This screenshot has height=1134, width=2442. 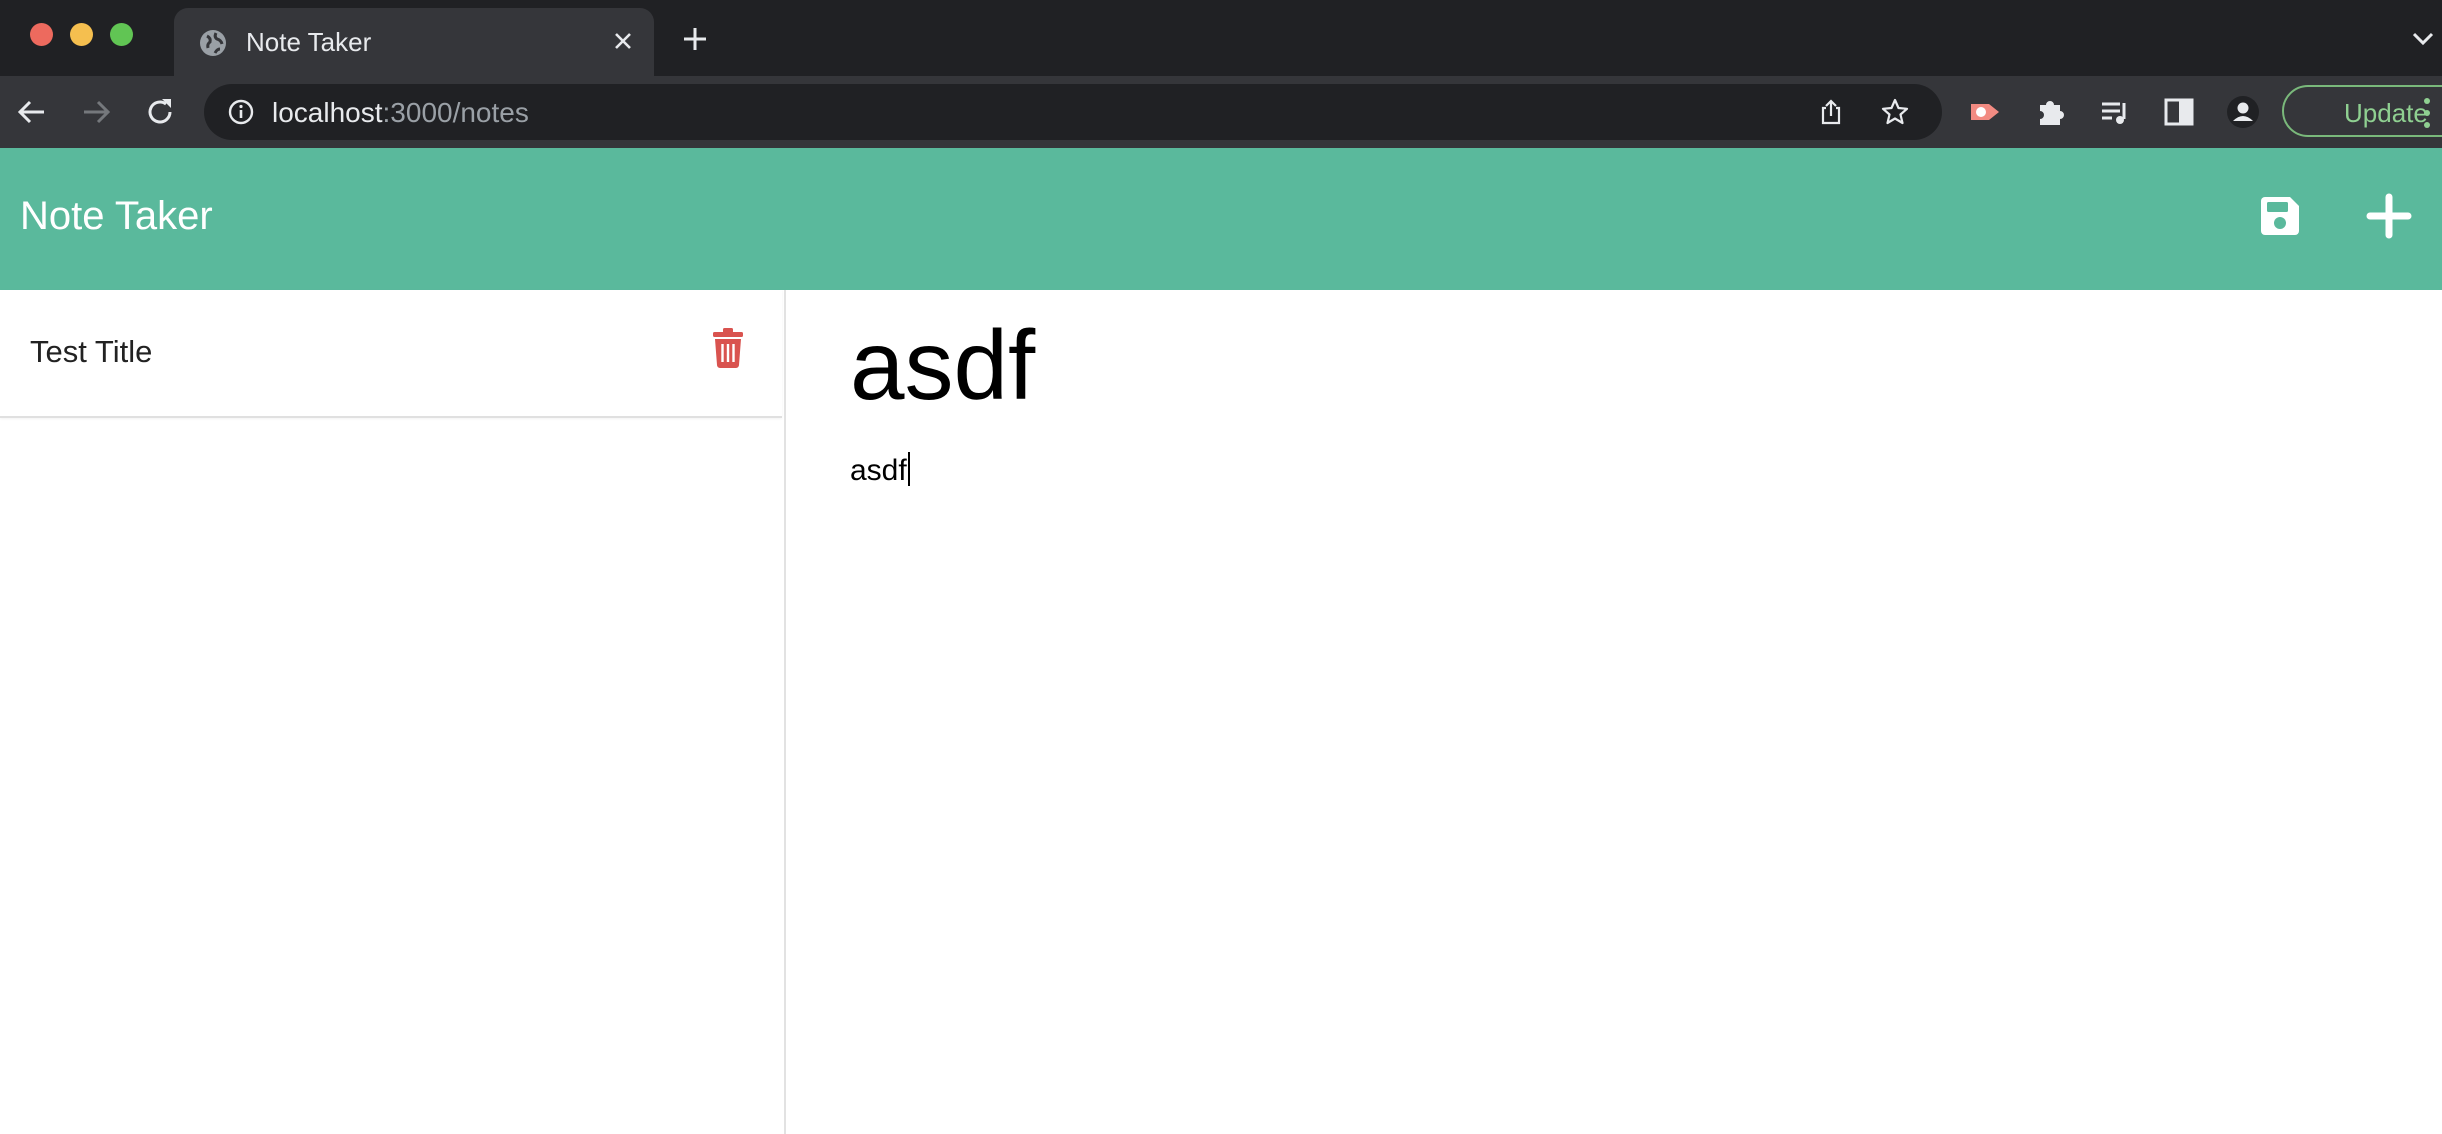 I want to click on minimize-window-button, so click(x=81, y=34).